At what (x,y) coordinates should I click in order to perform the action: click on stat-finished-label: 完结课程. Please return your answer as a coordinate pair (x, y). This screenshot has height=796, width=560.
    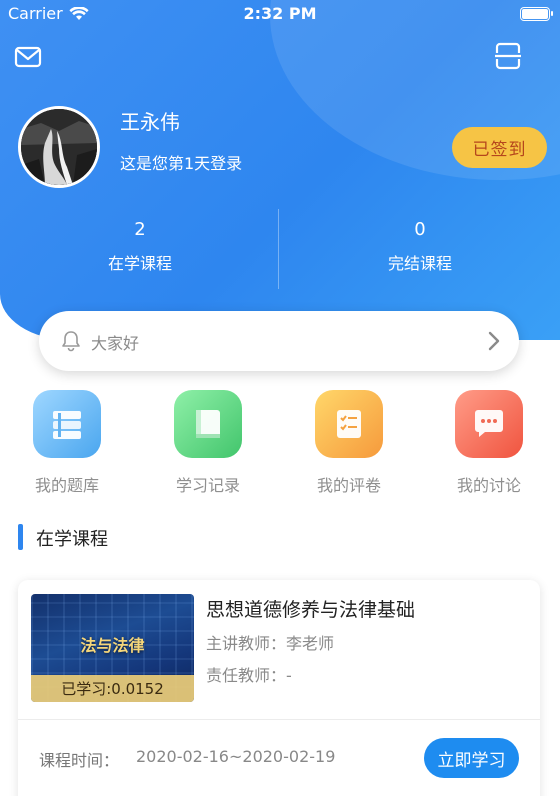
    Looking at the image, I should click on (419, 263).